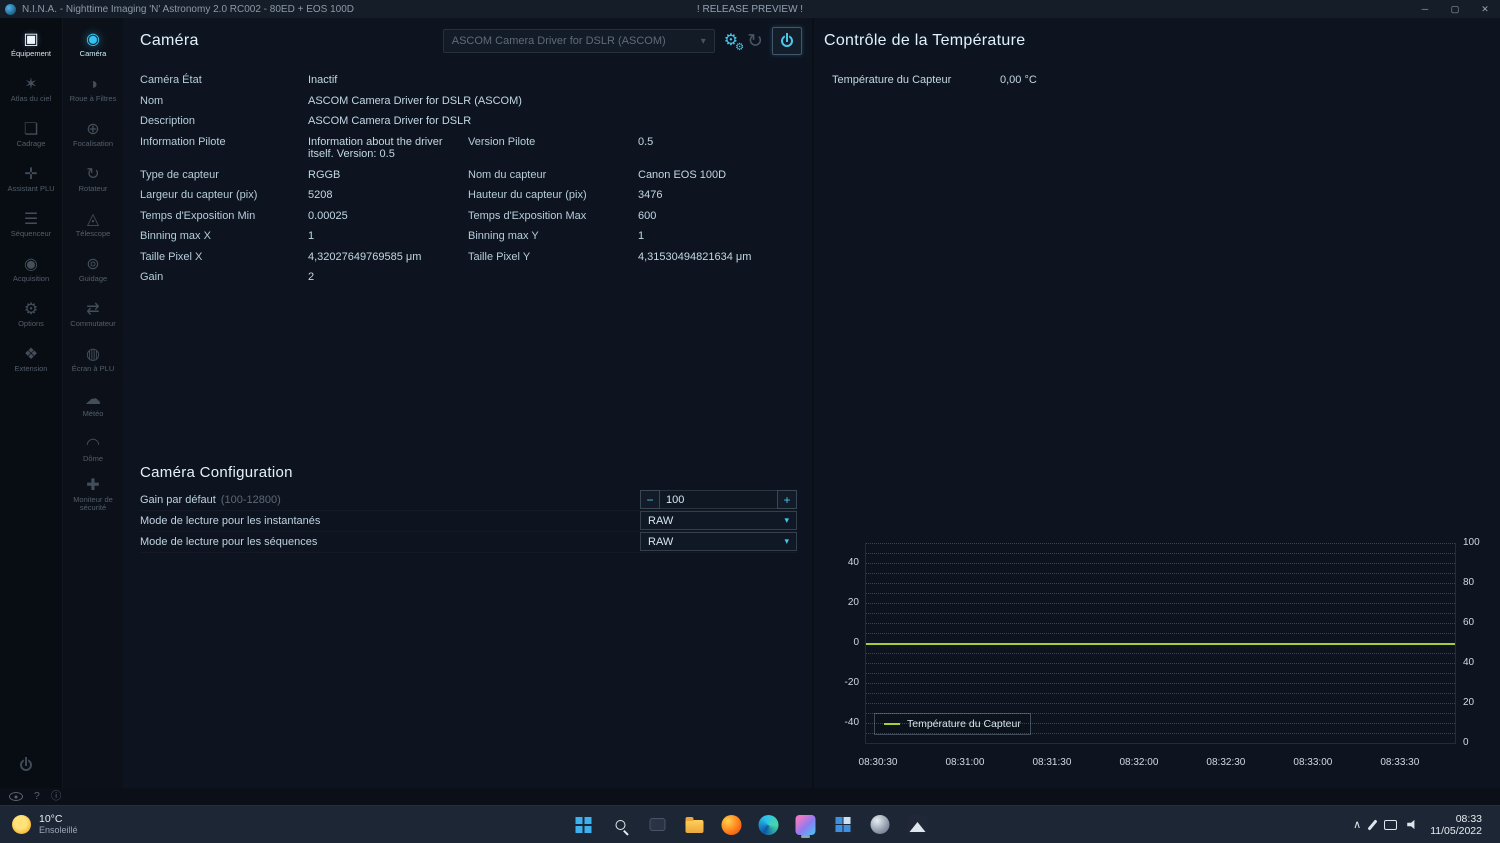 This screenshot has height=843, width=1500. I want to click on y-axis-right-tick: 40, so click(1469, 662).